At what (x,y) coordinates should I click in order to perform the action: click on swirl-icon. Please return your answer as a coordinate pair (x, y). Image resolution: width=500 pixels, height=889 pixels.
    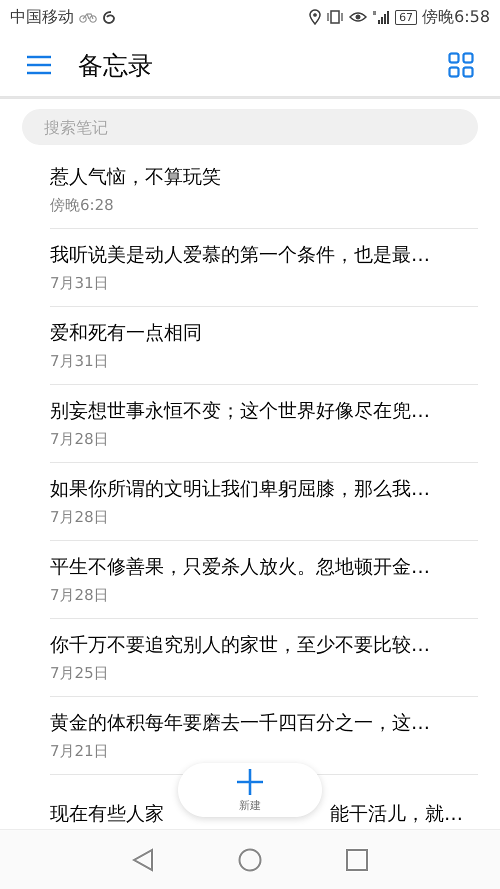
    Looking at the image, I should click on (109, 17).